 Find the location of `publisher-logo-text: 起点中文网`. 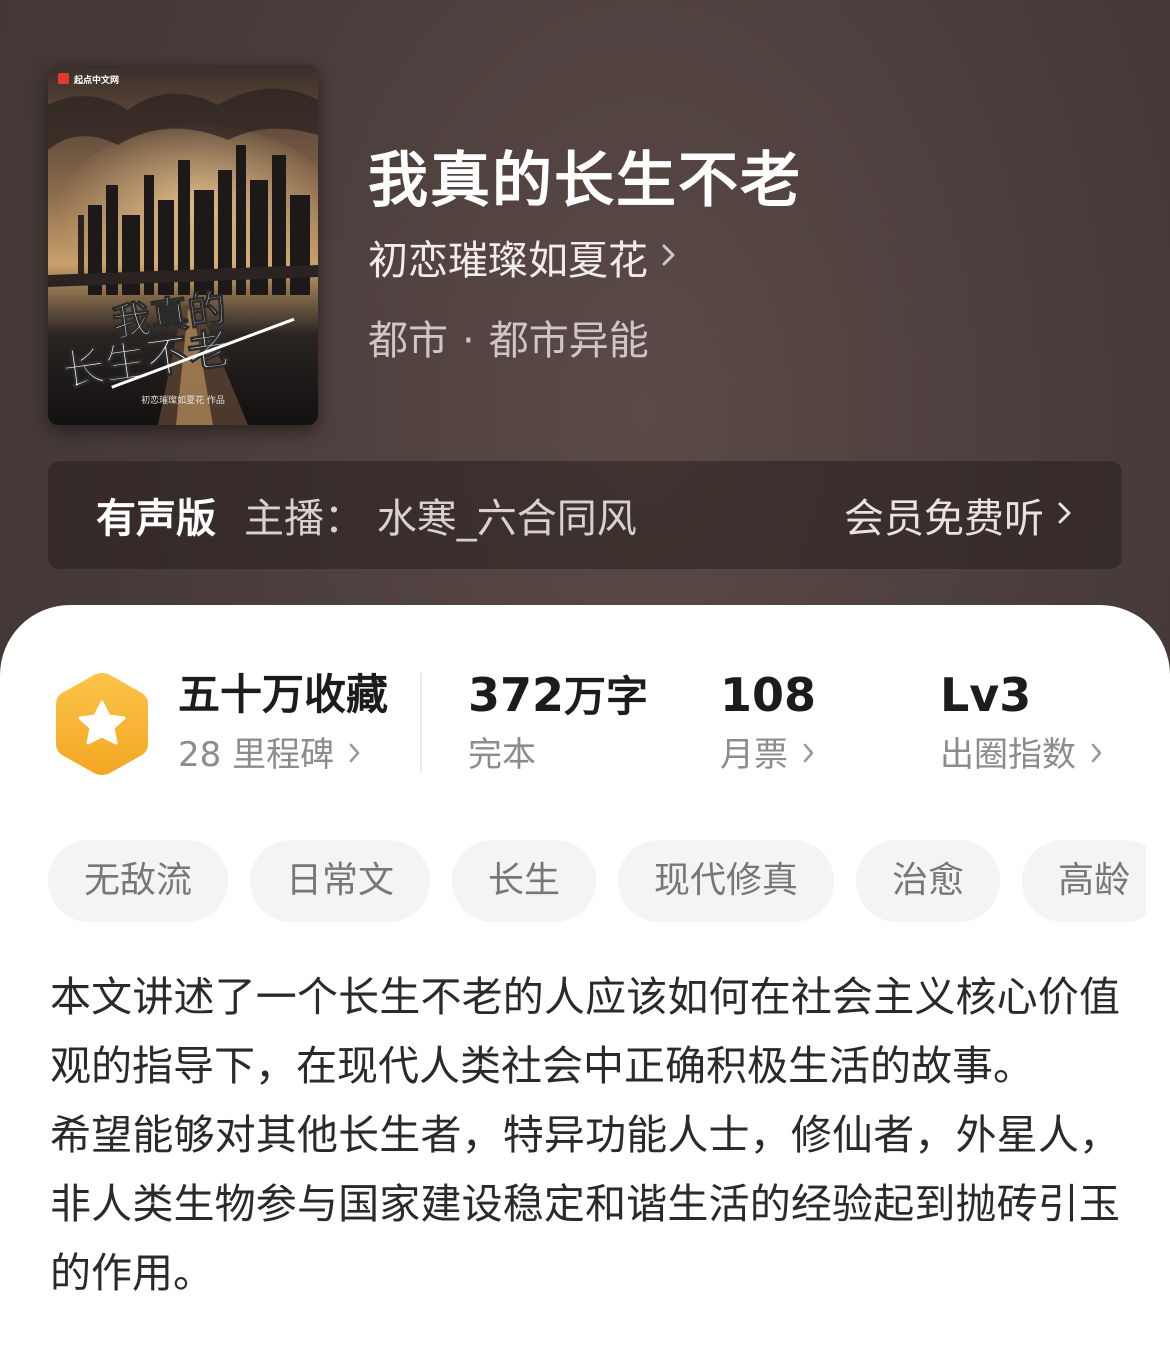

publisher-logo-text: 起点中文网 is located at coordinates (96, 80).